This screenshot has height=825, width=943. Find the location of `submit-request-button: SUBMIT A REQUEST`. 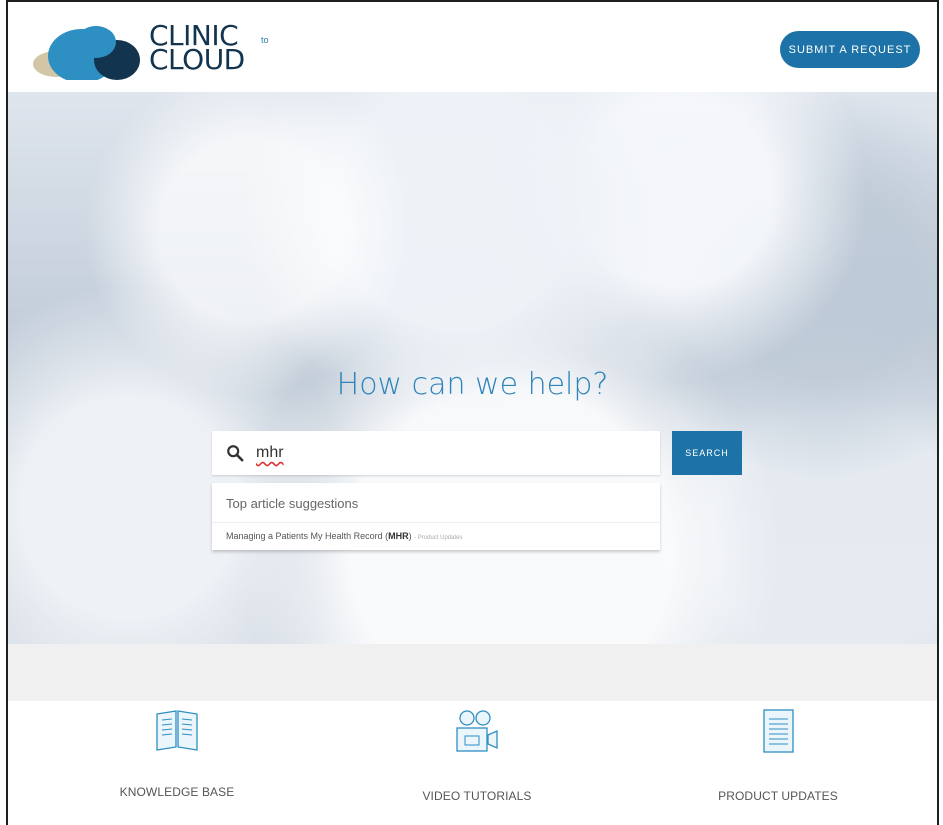

submit-request-button: SUBMIT A REQUEST is located at coordinates (850, 49).